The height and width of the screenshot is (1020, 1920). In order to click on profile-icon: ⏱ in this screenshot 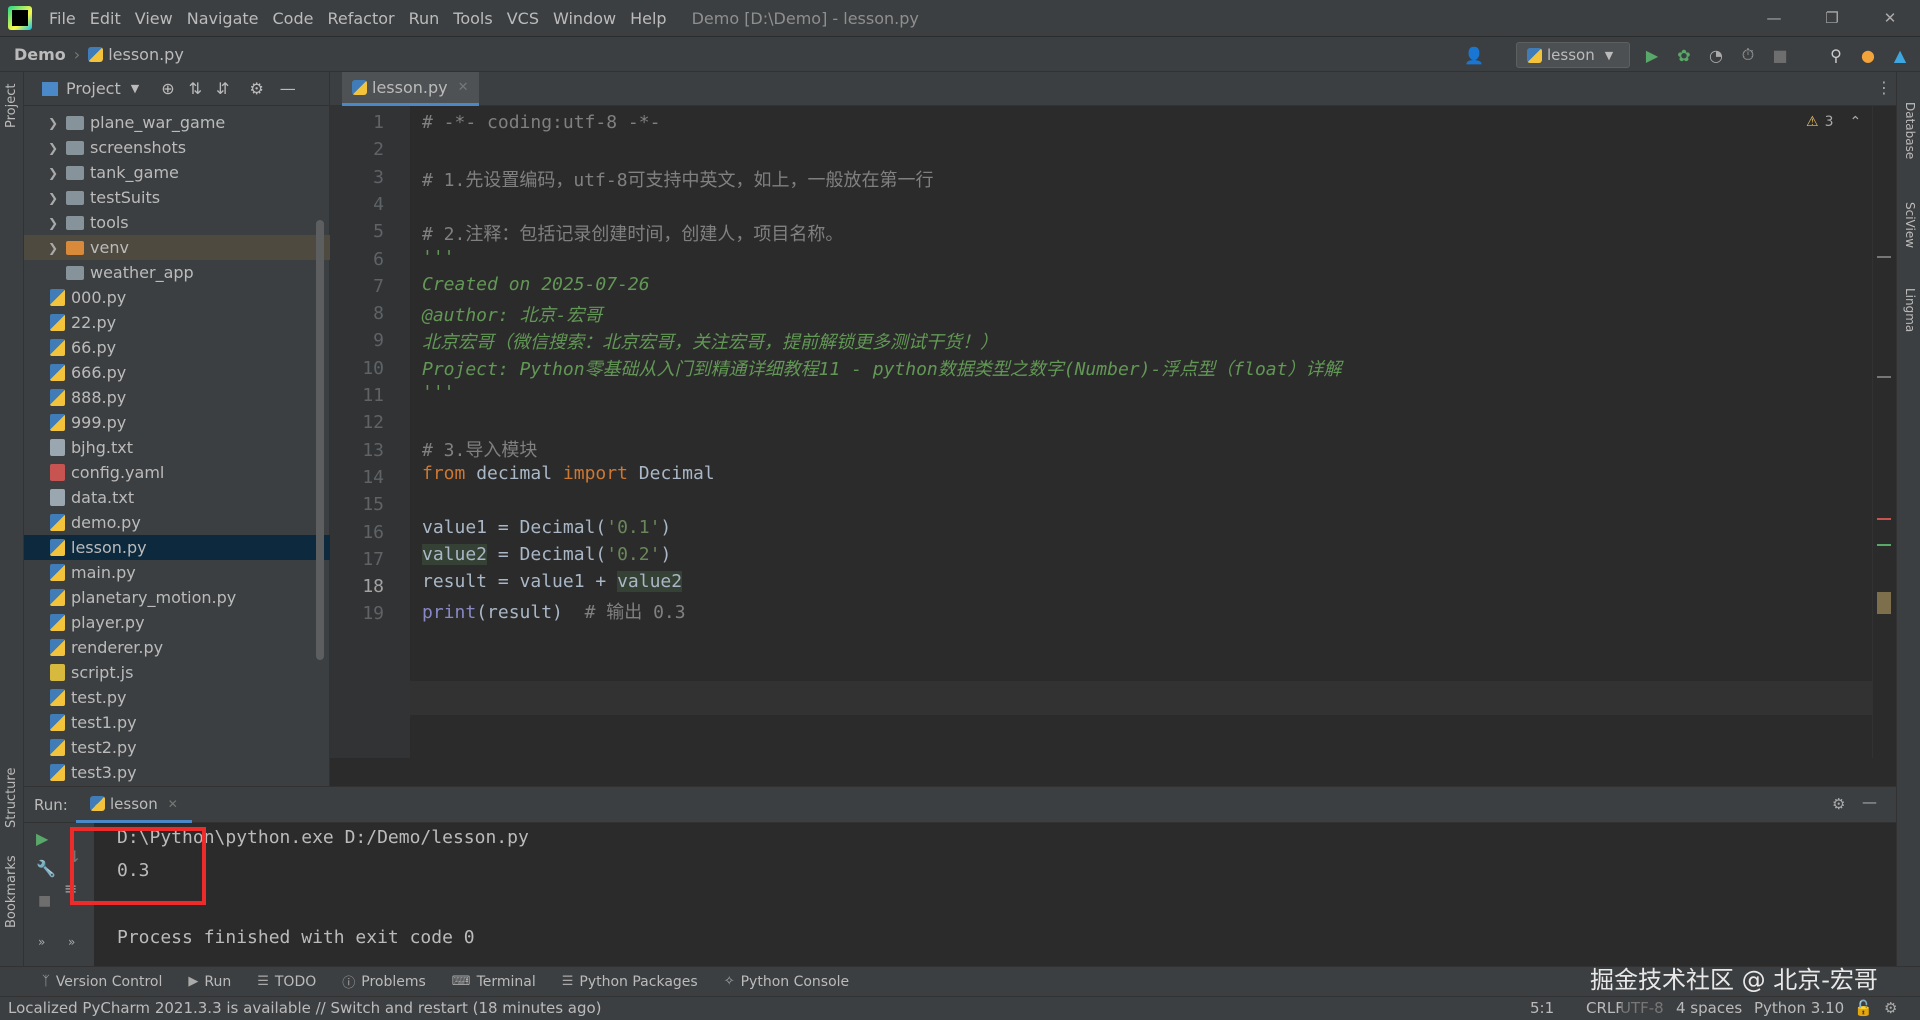, I will do `click(1748, 55)`.